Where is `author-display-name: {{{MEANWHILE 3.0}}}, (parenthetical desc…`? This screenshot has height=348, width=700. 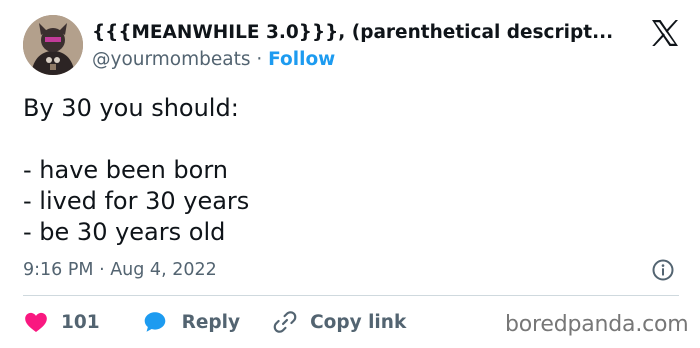
author-display-name: {{{MEANWHILE 3.0}}}, (parenthetical desc… is located at coordinates (362, 33).